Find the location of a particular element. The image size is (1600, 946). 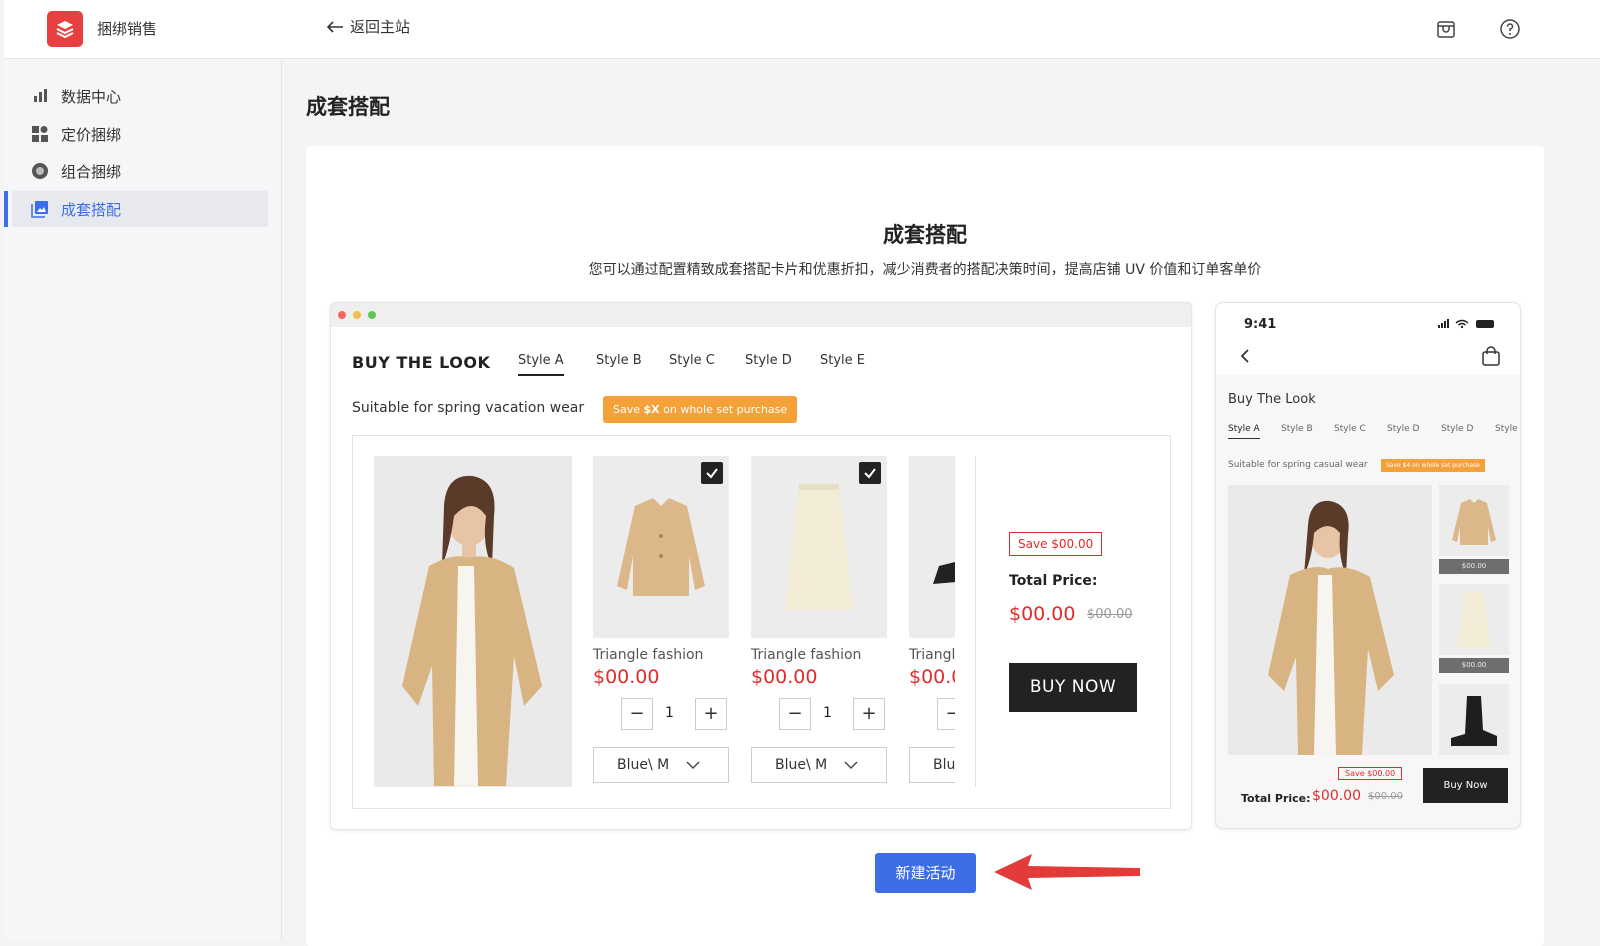

tab-style-a: Style A is located at coordinates (541, 364).